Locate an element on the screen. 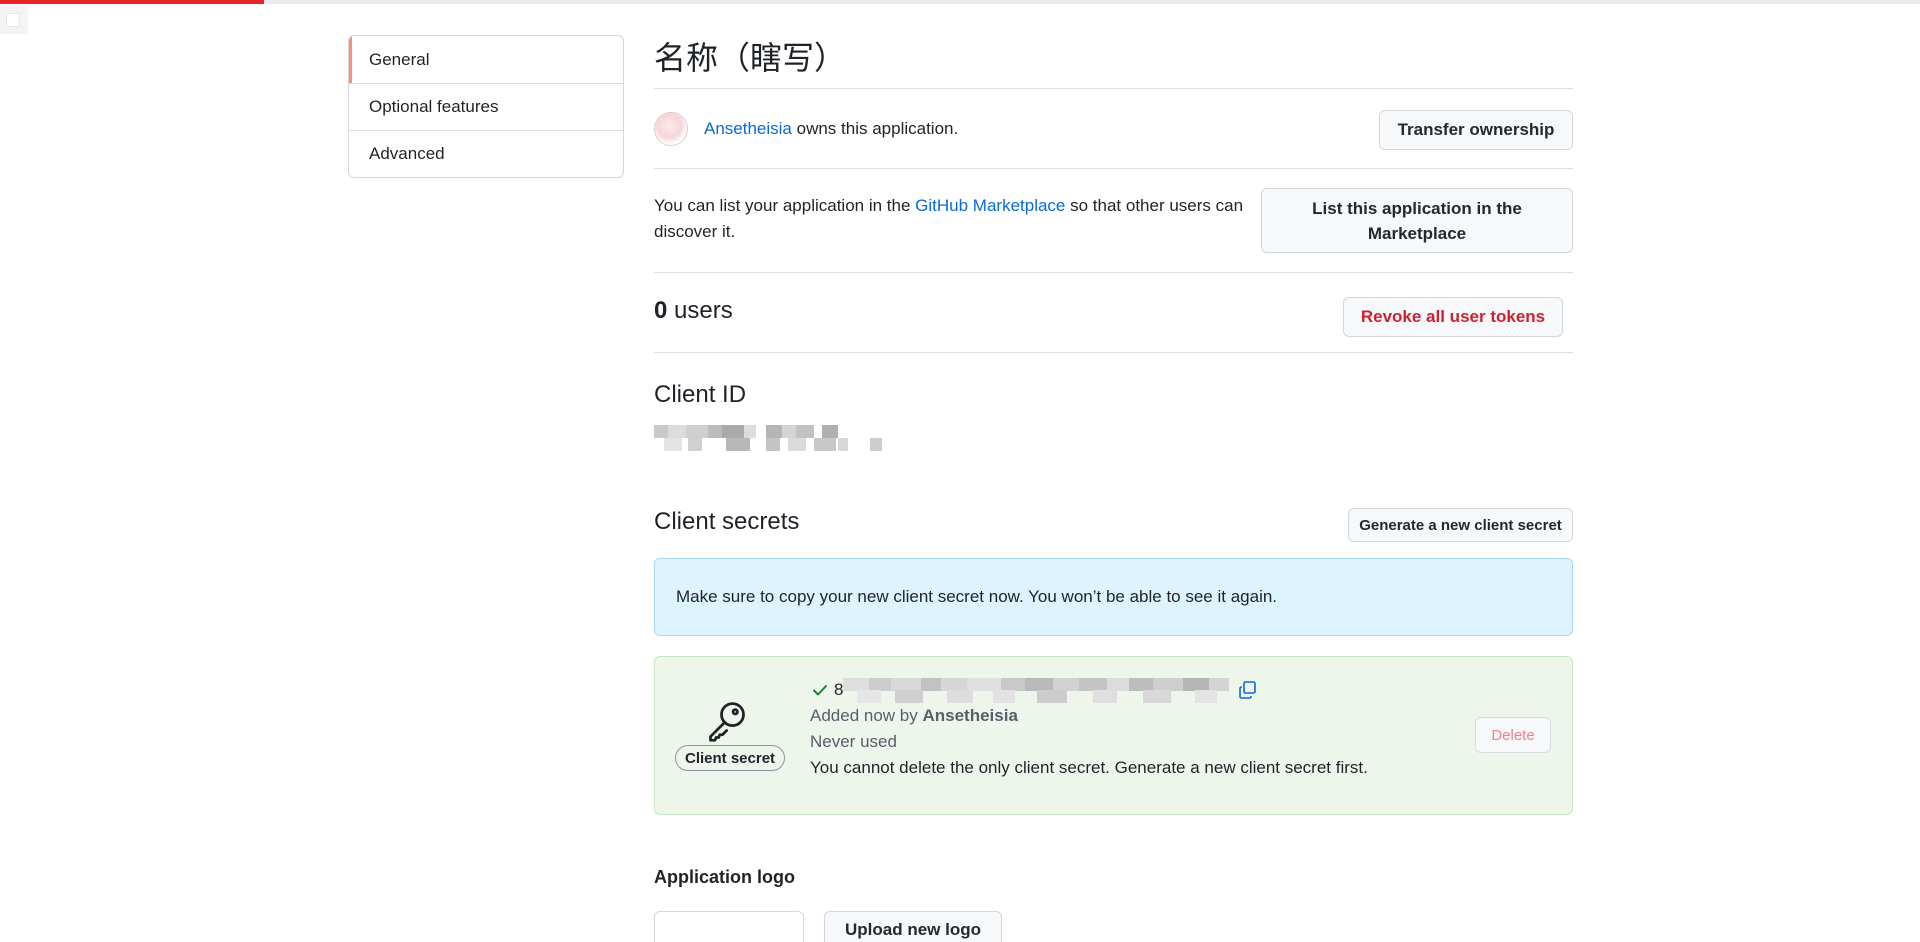 This screenshot has height=942, width=1920. github-marketplace-link: GitHub Marketplace is located at coordinates (990, 205).